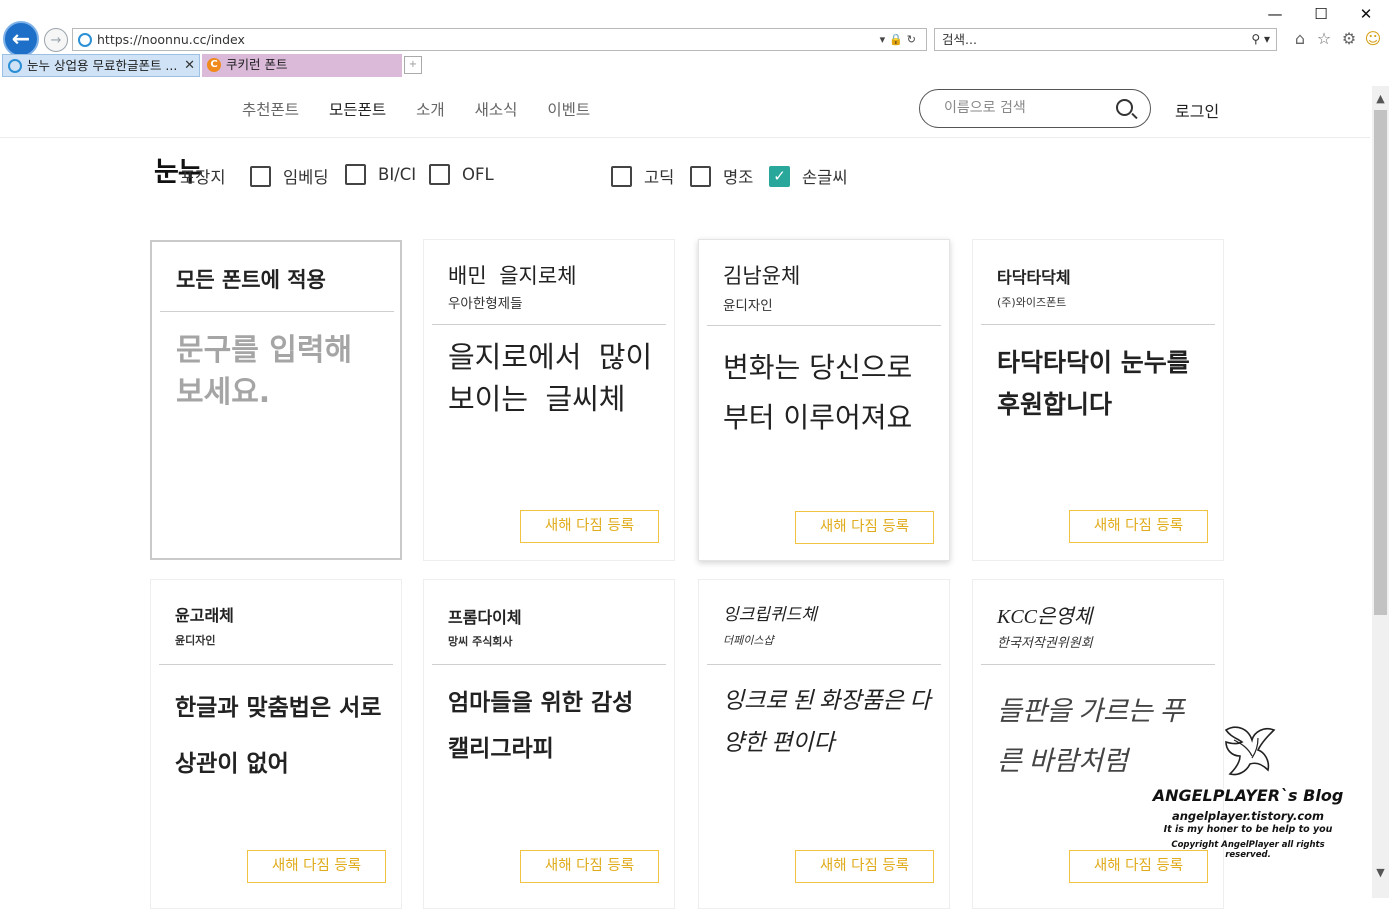 The image size is (1390, 909). Describe the element at coordinates (1105, 39) in the screenshot. I see `browser-search-input: 검색... ⚲ ▾` at that location.